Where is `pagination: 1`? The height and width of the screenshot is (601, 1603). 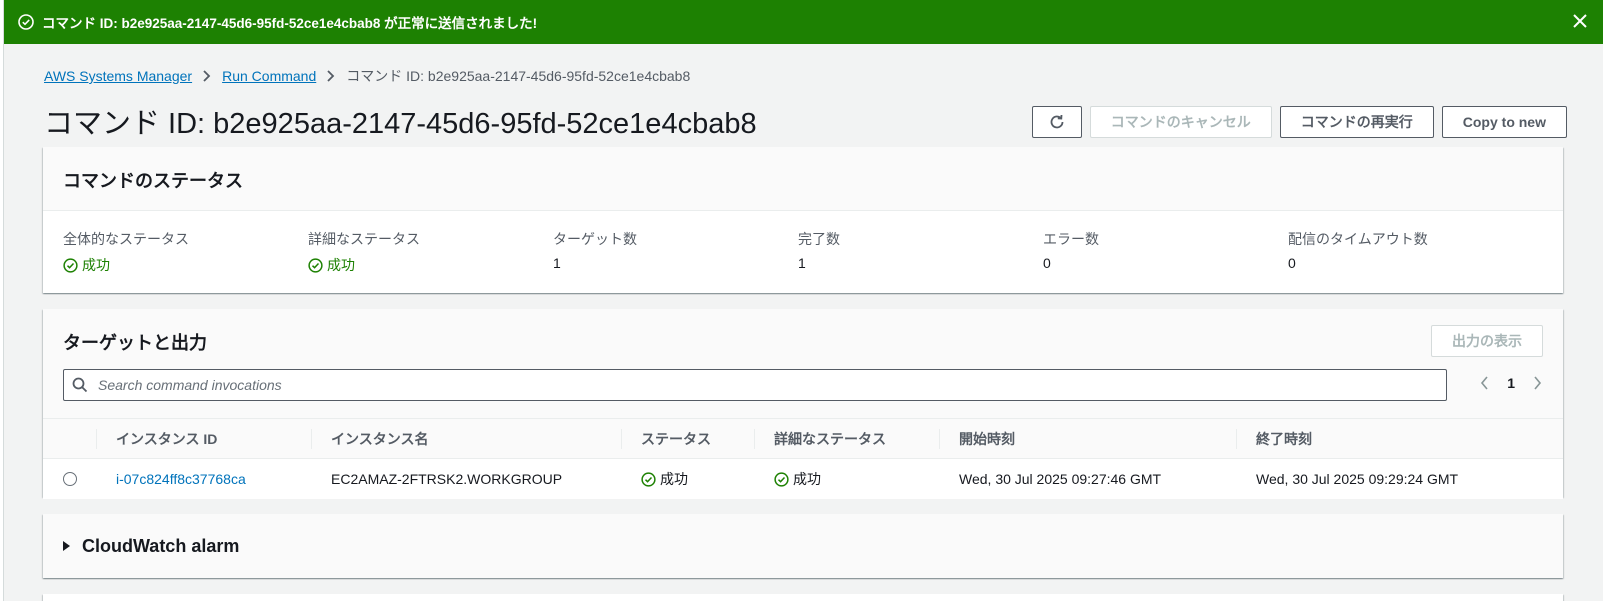 pagination: 1 is located at coordinates (1511, 383).